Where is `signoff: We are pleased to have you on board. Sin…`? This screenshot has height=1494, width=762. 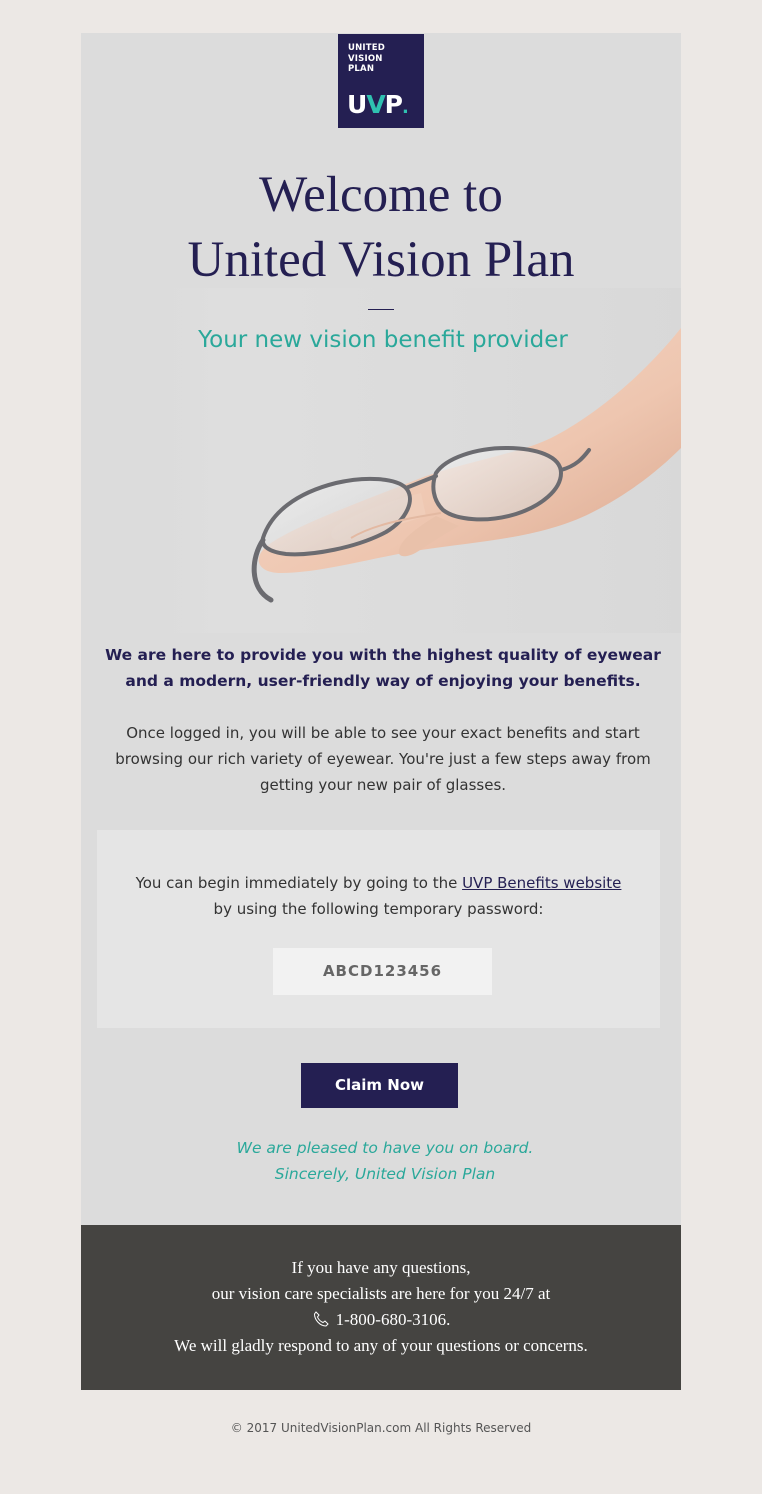 signoff: We are pleased to have you on board. Sin… is located at coordinates (381, 1161).